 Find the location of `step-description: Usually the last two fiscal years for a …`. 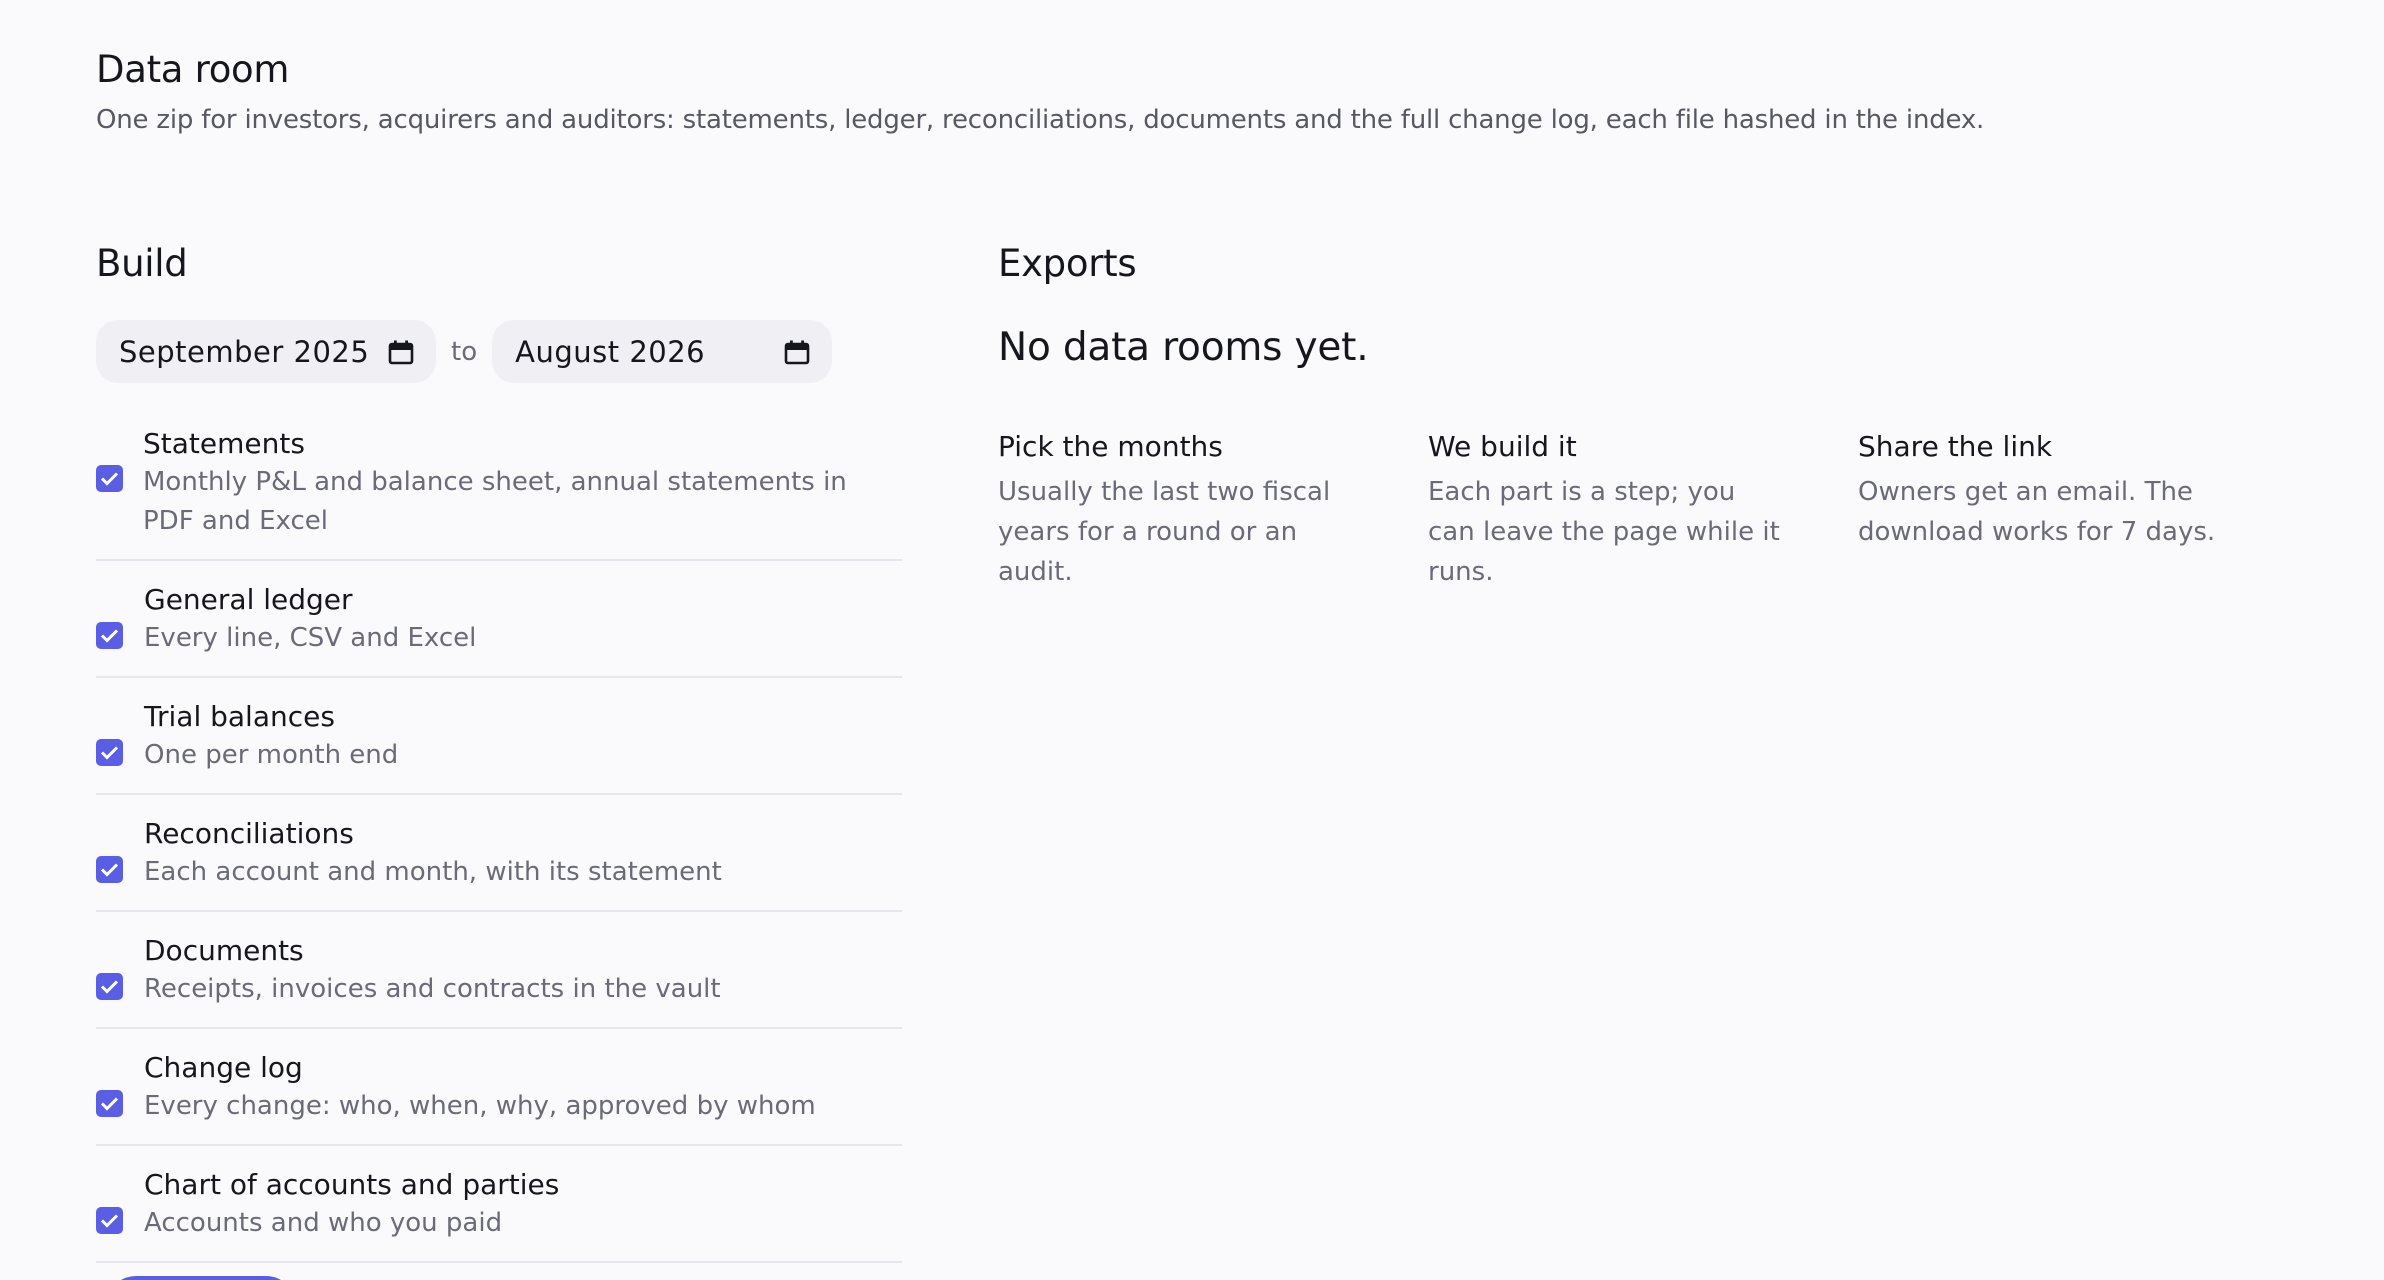

step-description: Usually the last two fiscal years for a … is located at coordinates (1164, 532).